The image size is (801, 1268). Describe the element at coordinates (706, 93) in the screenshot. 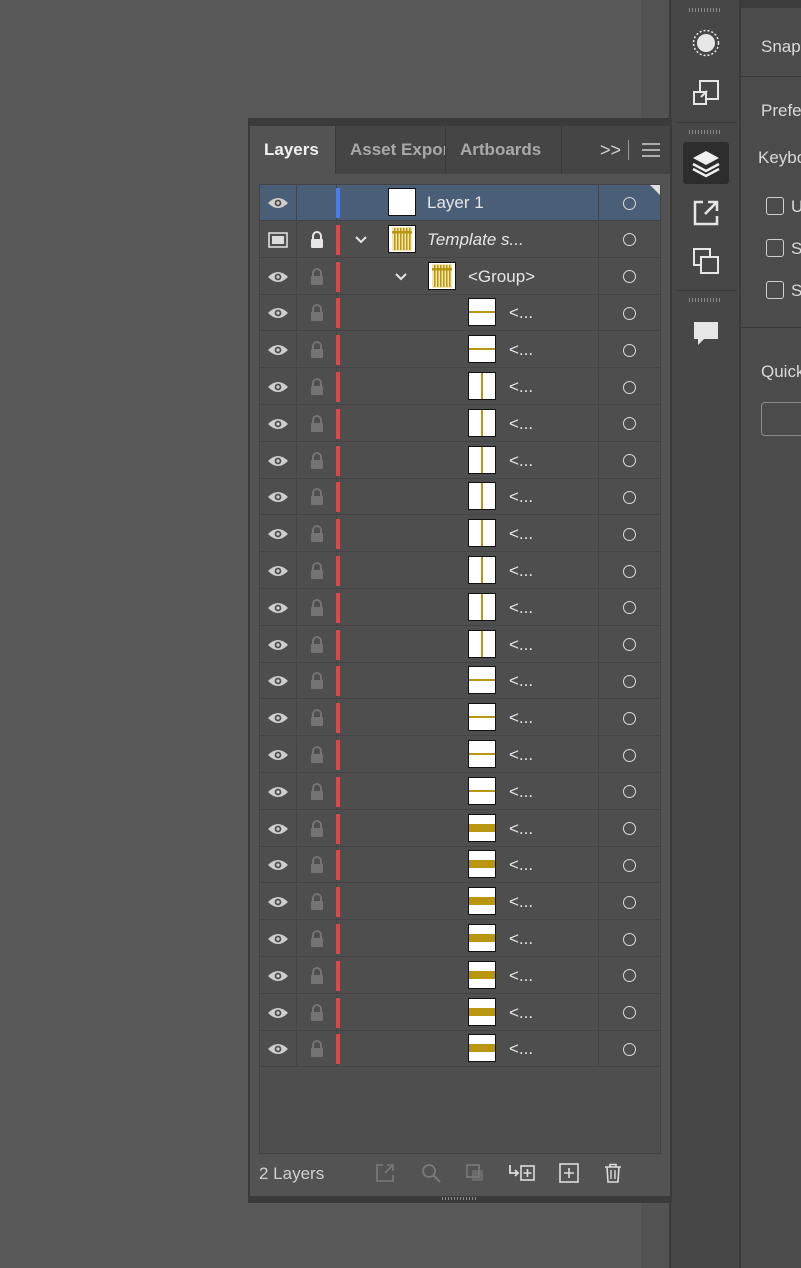

I see `transform-icon` at that location.